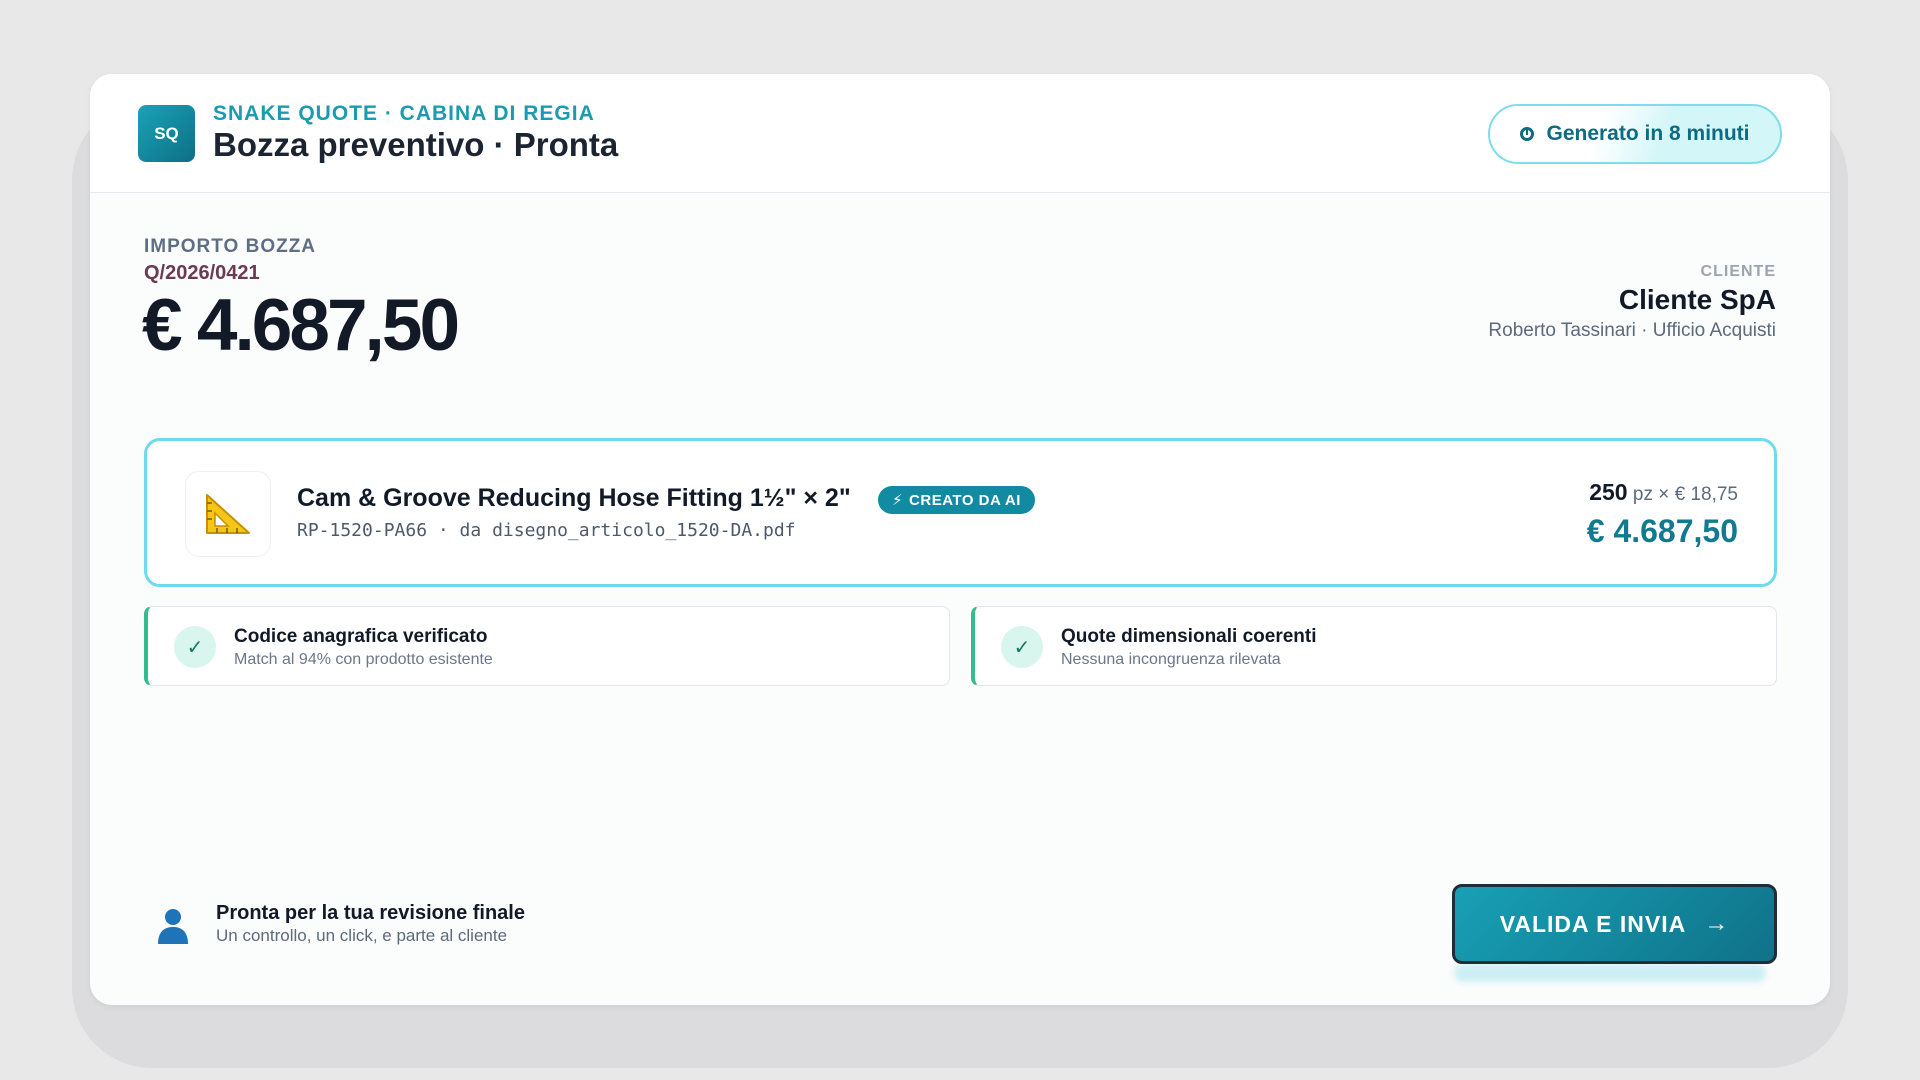 The image size is (1920, 1080). I want to click on app-logo: SQ, so click(166, 133).